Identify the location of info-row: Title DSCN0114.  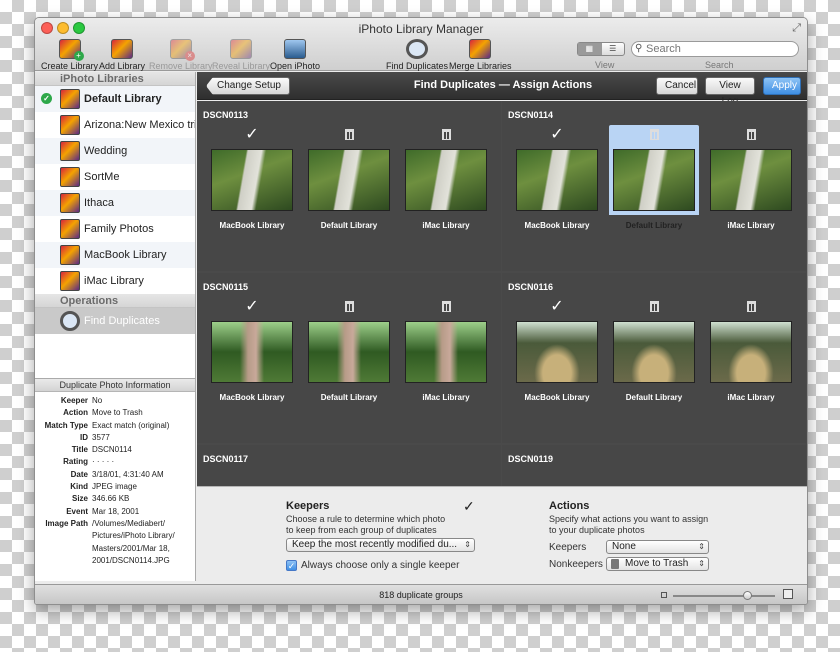
(115, 450).